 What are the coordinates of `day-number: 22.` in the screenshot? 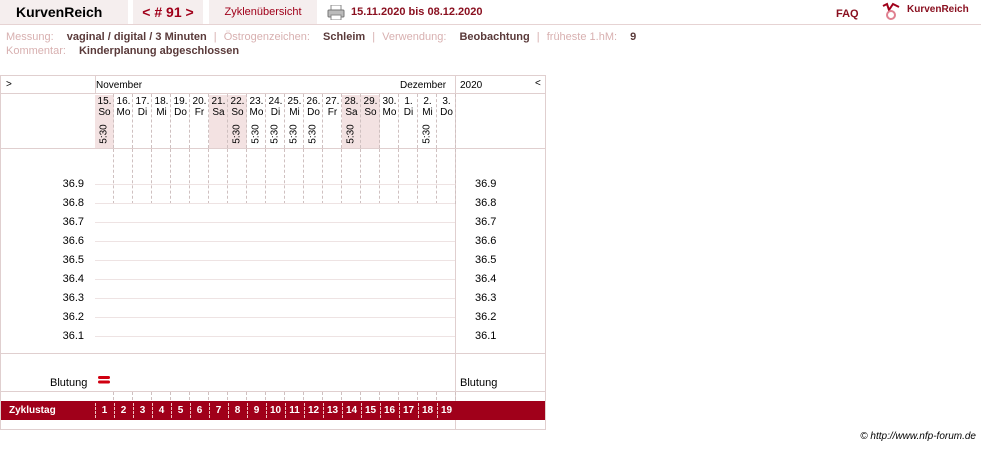 It's located at (237, 101).